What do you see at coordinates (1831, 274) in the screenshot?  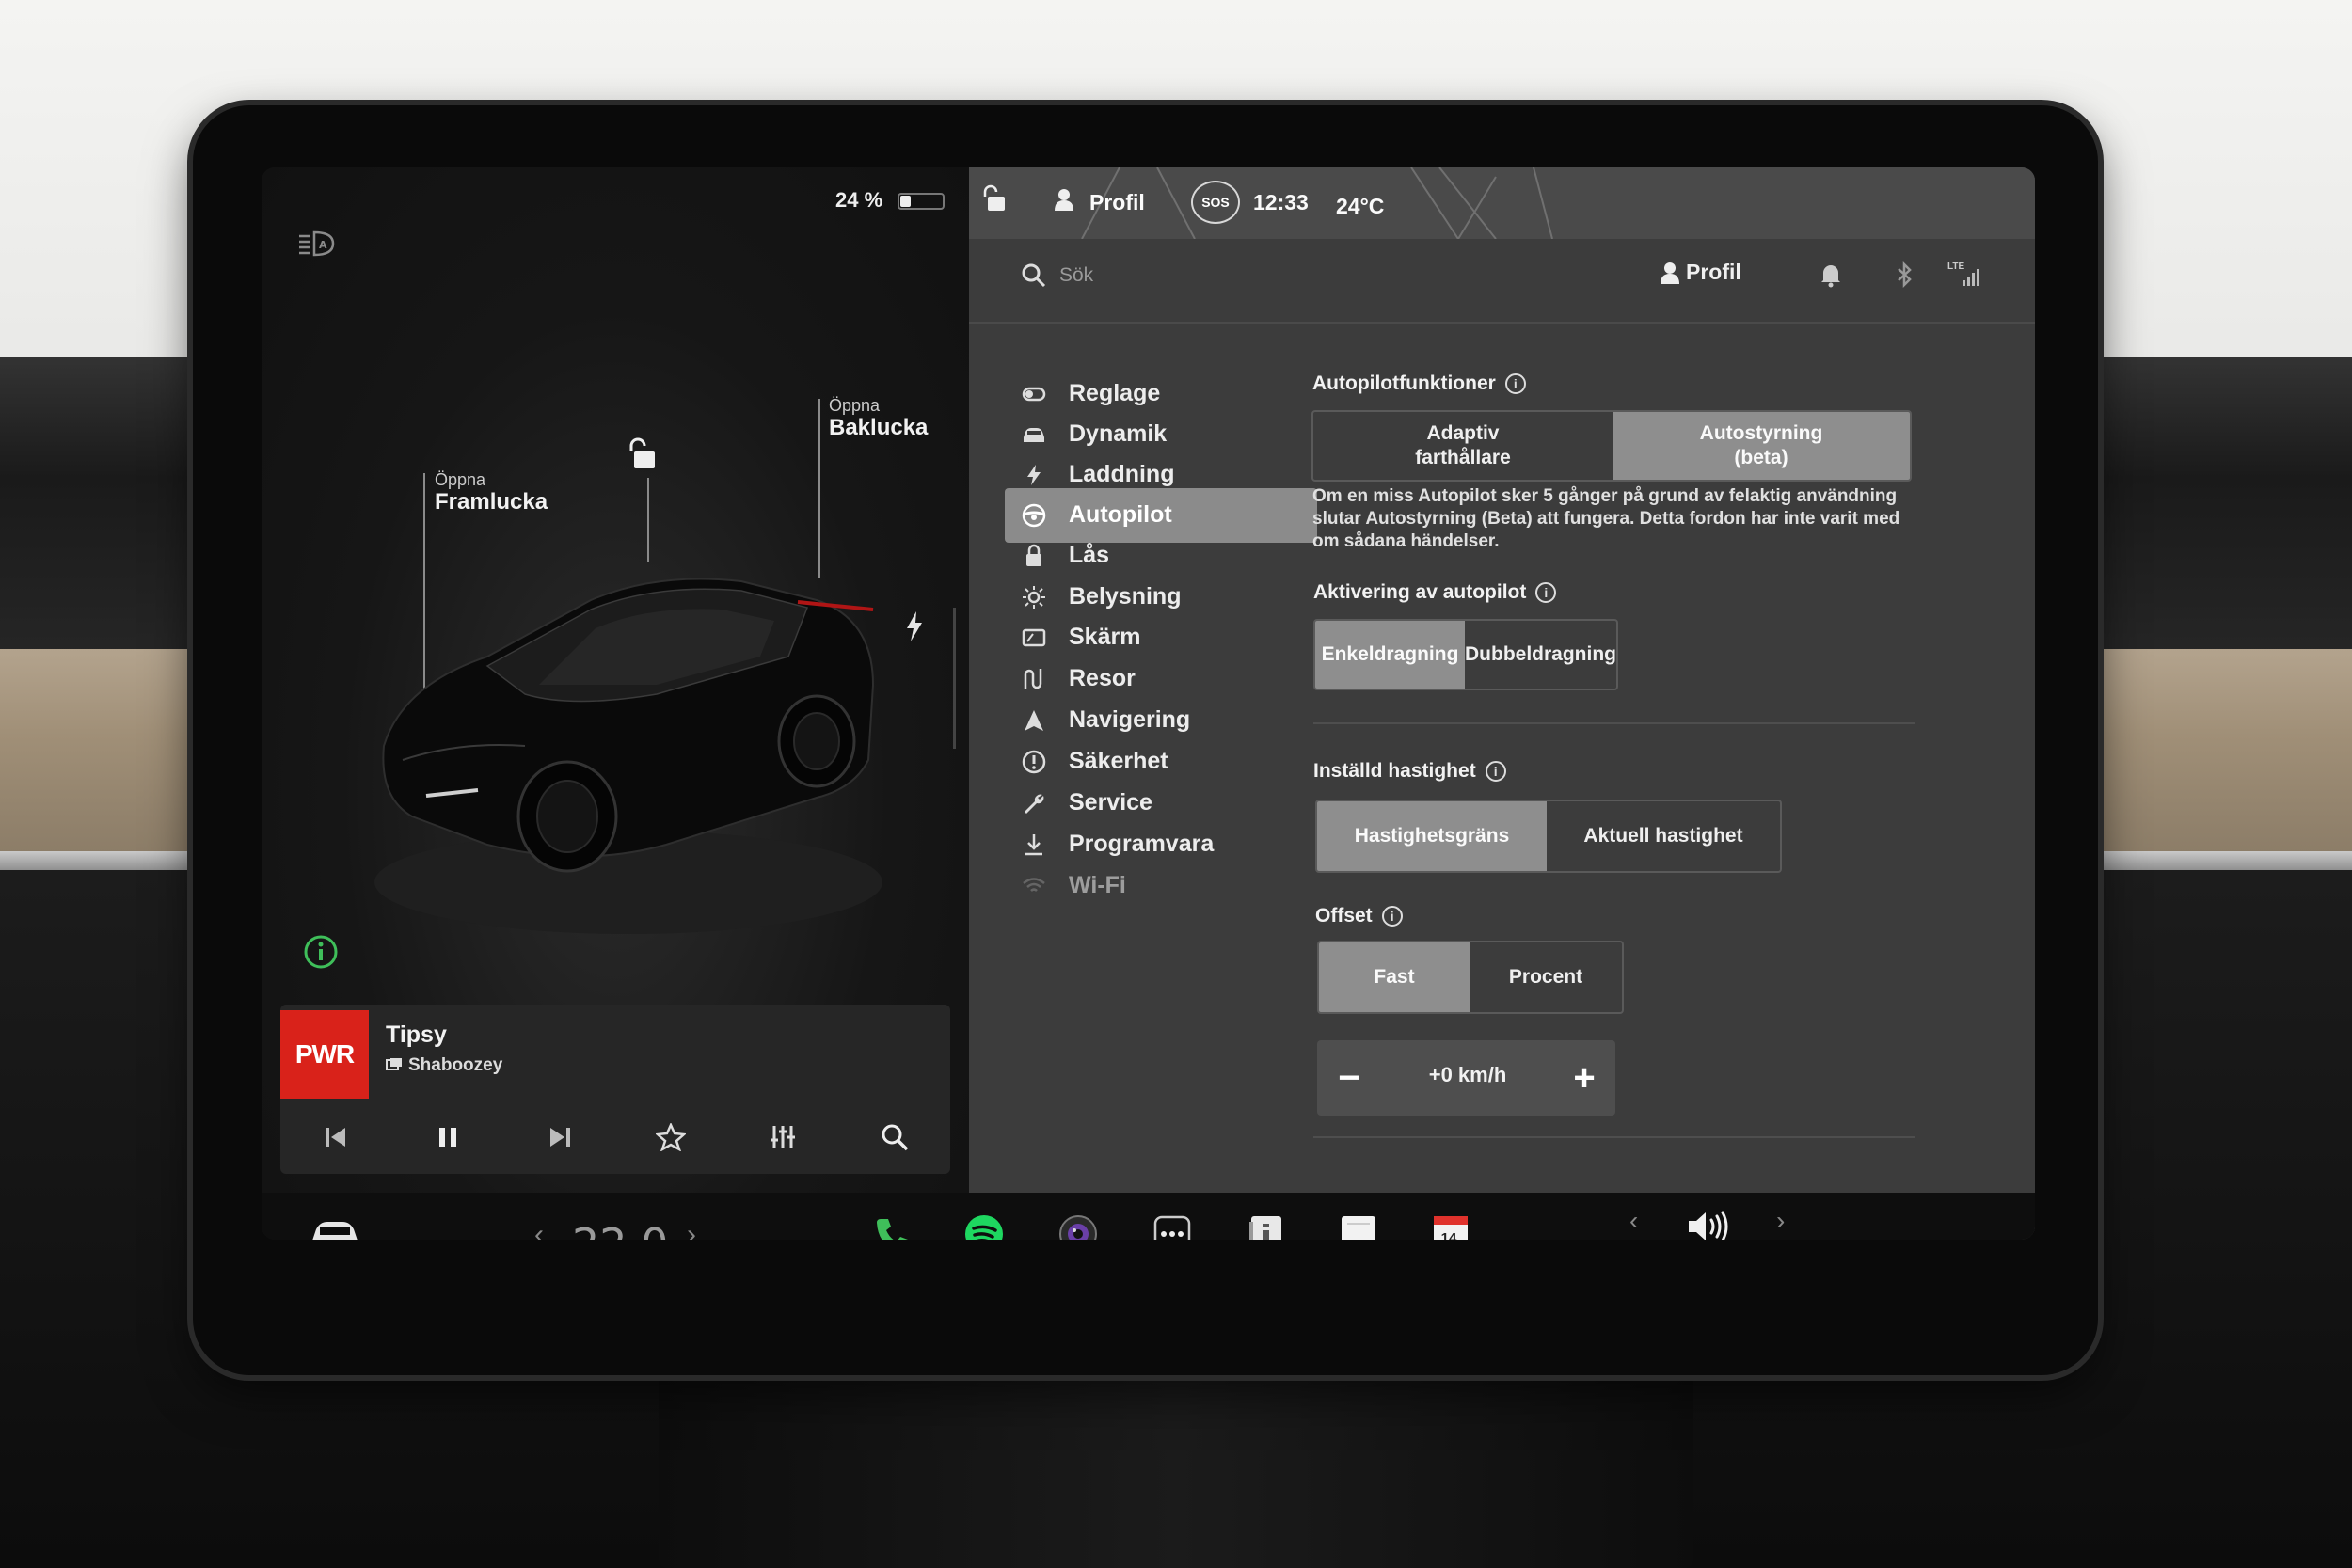 I see `notification-bell-icon` at bounding box center [1831, 274].